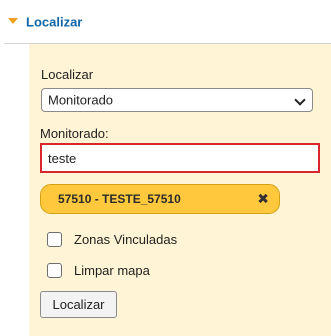  What do you see at coordinates (112, 270) in the screenshot?
I see `limpar-mapa-label: Limpar mapa` at bounding box center [112, 270].